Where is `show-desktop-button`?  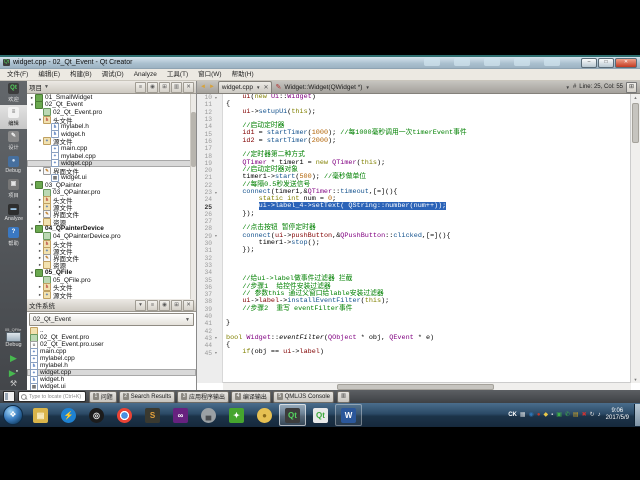 show-desktop-button is located at coordinates (637, 415).